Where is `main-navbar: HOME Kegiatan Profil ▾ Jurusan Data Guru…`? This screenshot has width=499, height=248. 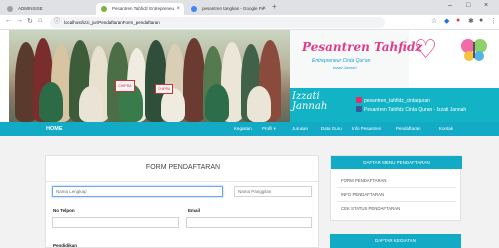
main-navbar: HOME Kegiatan Profil ▾ Jurusan Data Guru… is located at coordinates (249, 129).